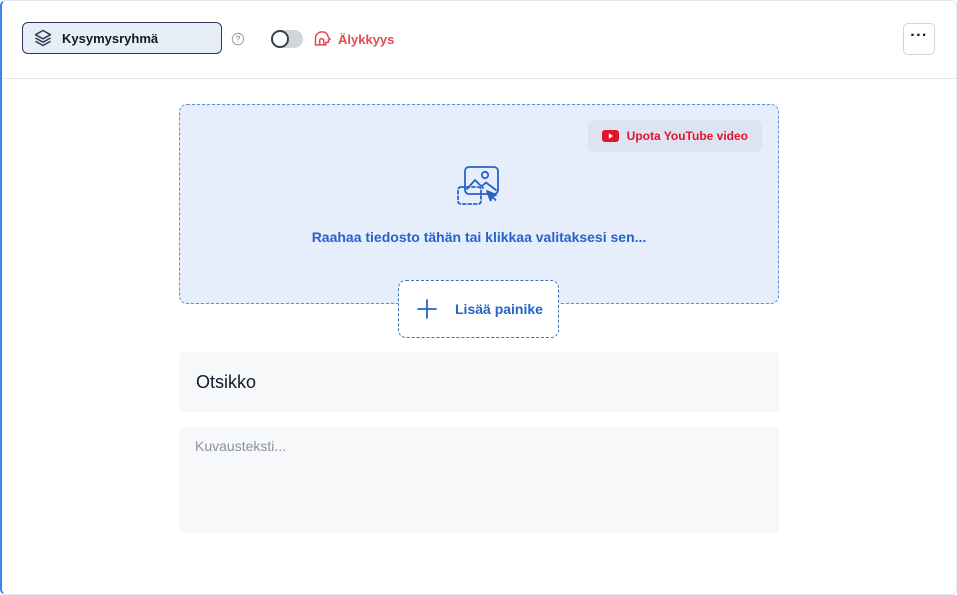 The width and height of the screenshot is (957, 595). What do you see at coordinates (43, 38) in the screenshot?
I see `layers-icon` at bounding box center [43, 38].